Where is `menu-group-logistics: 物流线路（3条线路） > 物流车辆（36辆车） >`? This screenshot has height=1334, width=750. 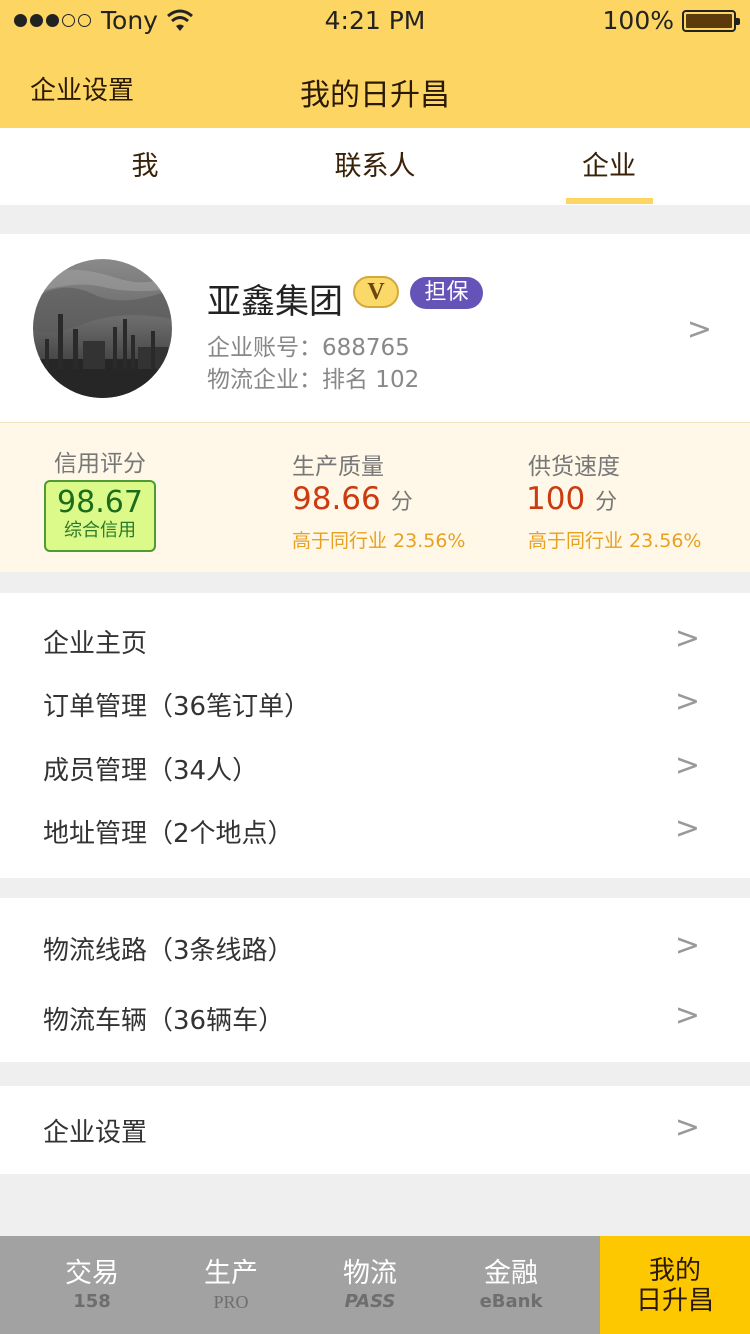 menu-group-logistics: 物流线路（3条线路） > 物流车辆（36辆车） > is located at coordinates (375, 980).